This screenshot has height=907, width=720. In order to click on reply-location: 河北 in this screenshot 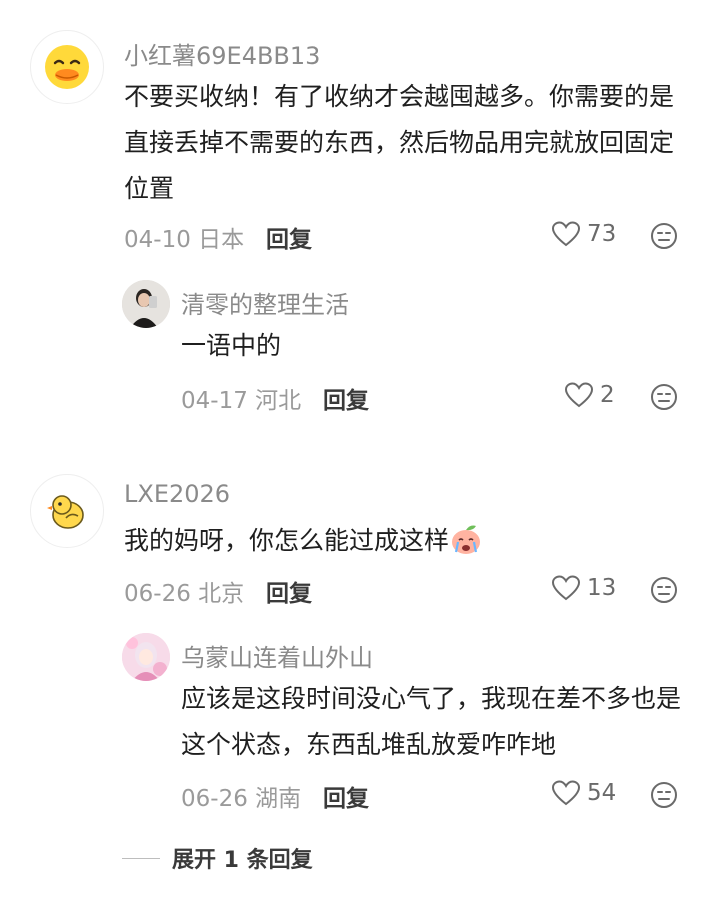, I will do `click(278, 401)`.